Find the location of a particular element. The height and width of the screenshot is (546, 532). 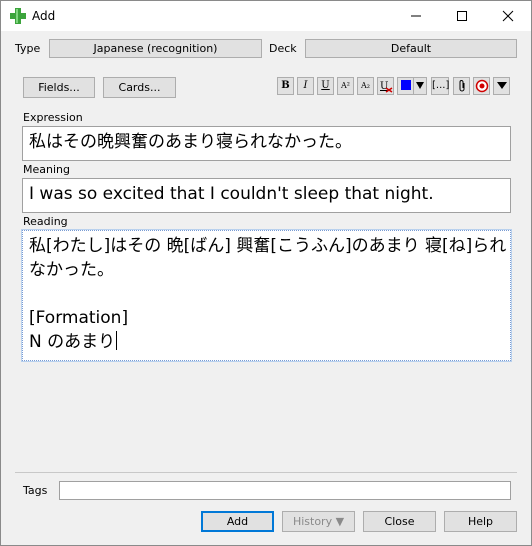

attach-icon is located at coordinates (461, 86).